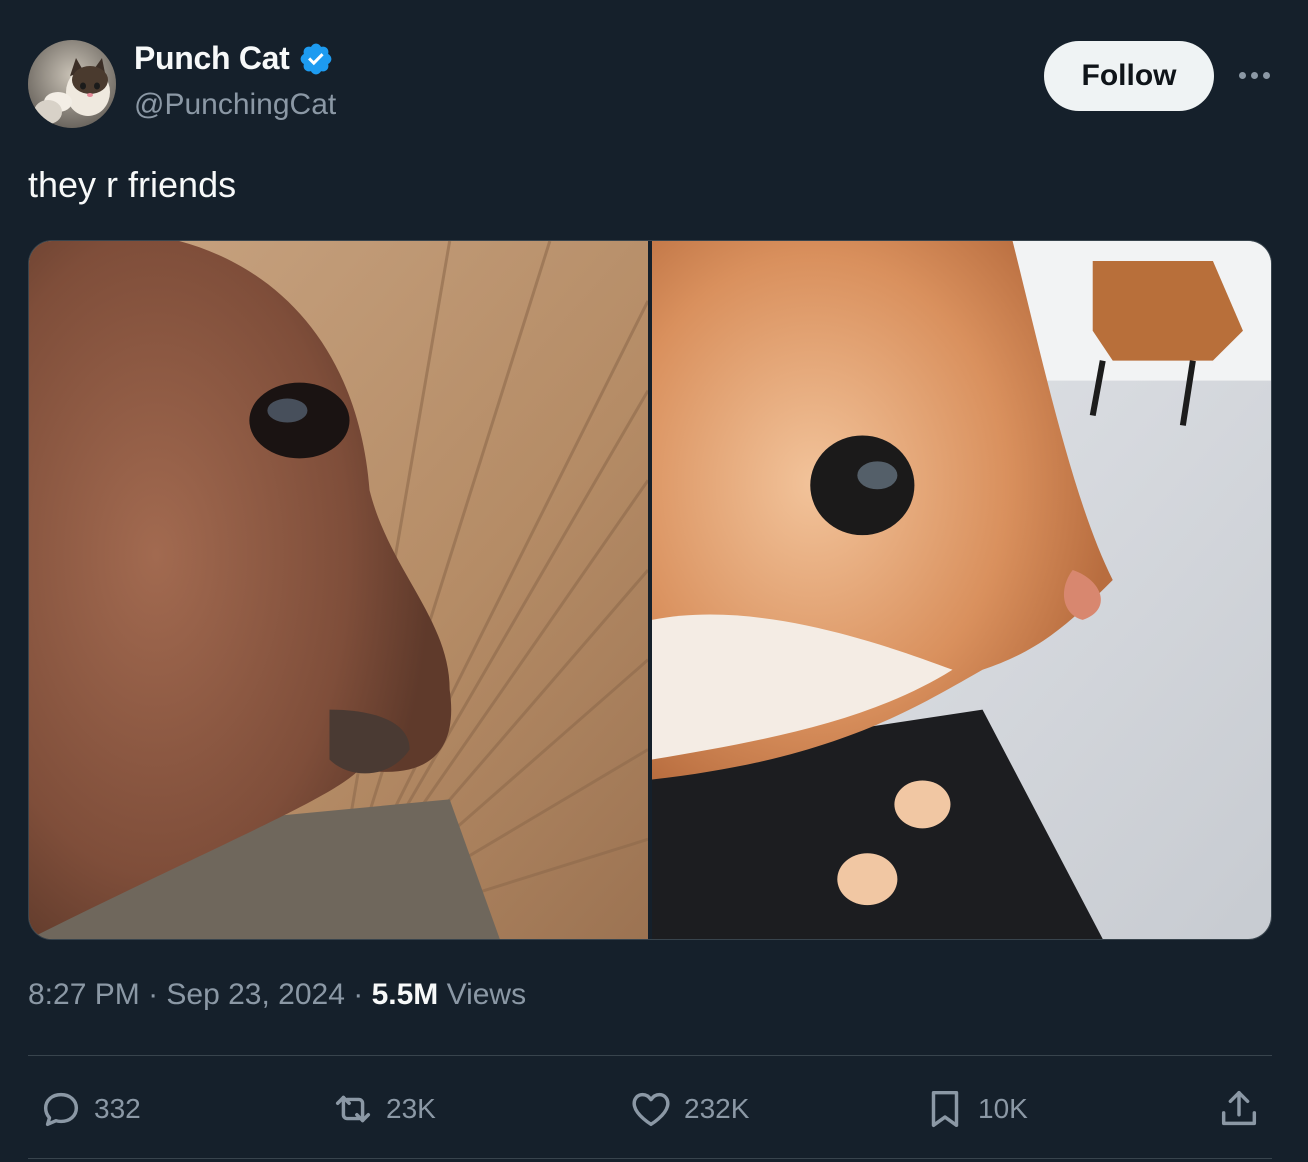 The image size is (1308, 1162). I want to click on reply-count: 332, so click(117, 1108).